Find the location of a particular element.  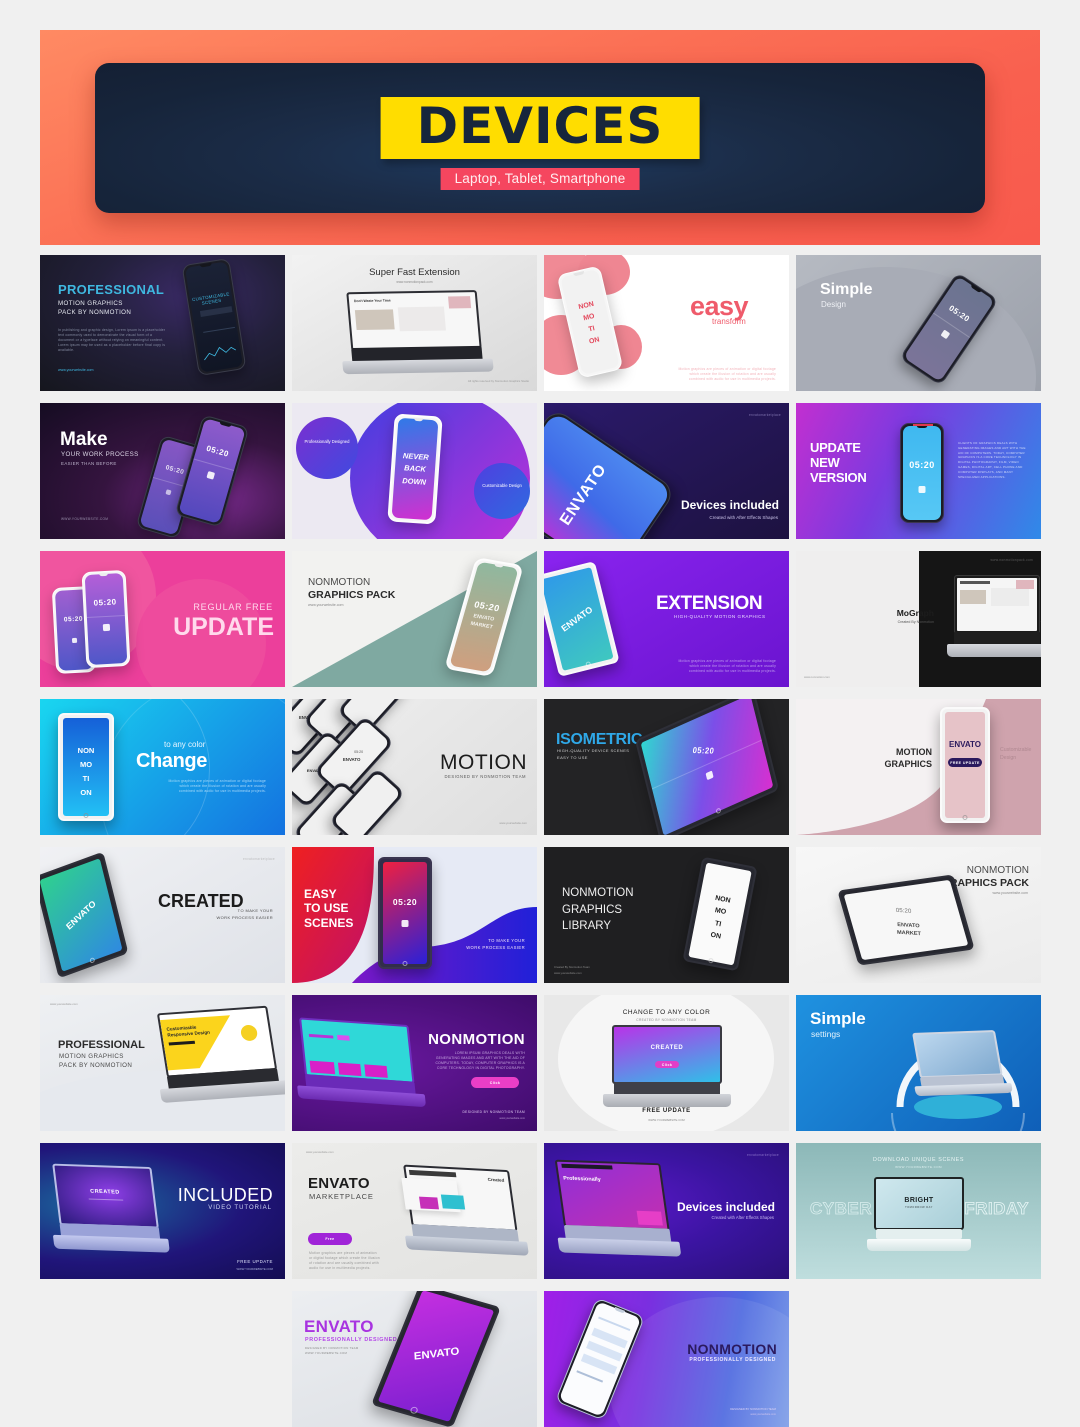

laptop-mockup: Professionally is located at coordinates (618, 1208).